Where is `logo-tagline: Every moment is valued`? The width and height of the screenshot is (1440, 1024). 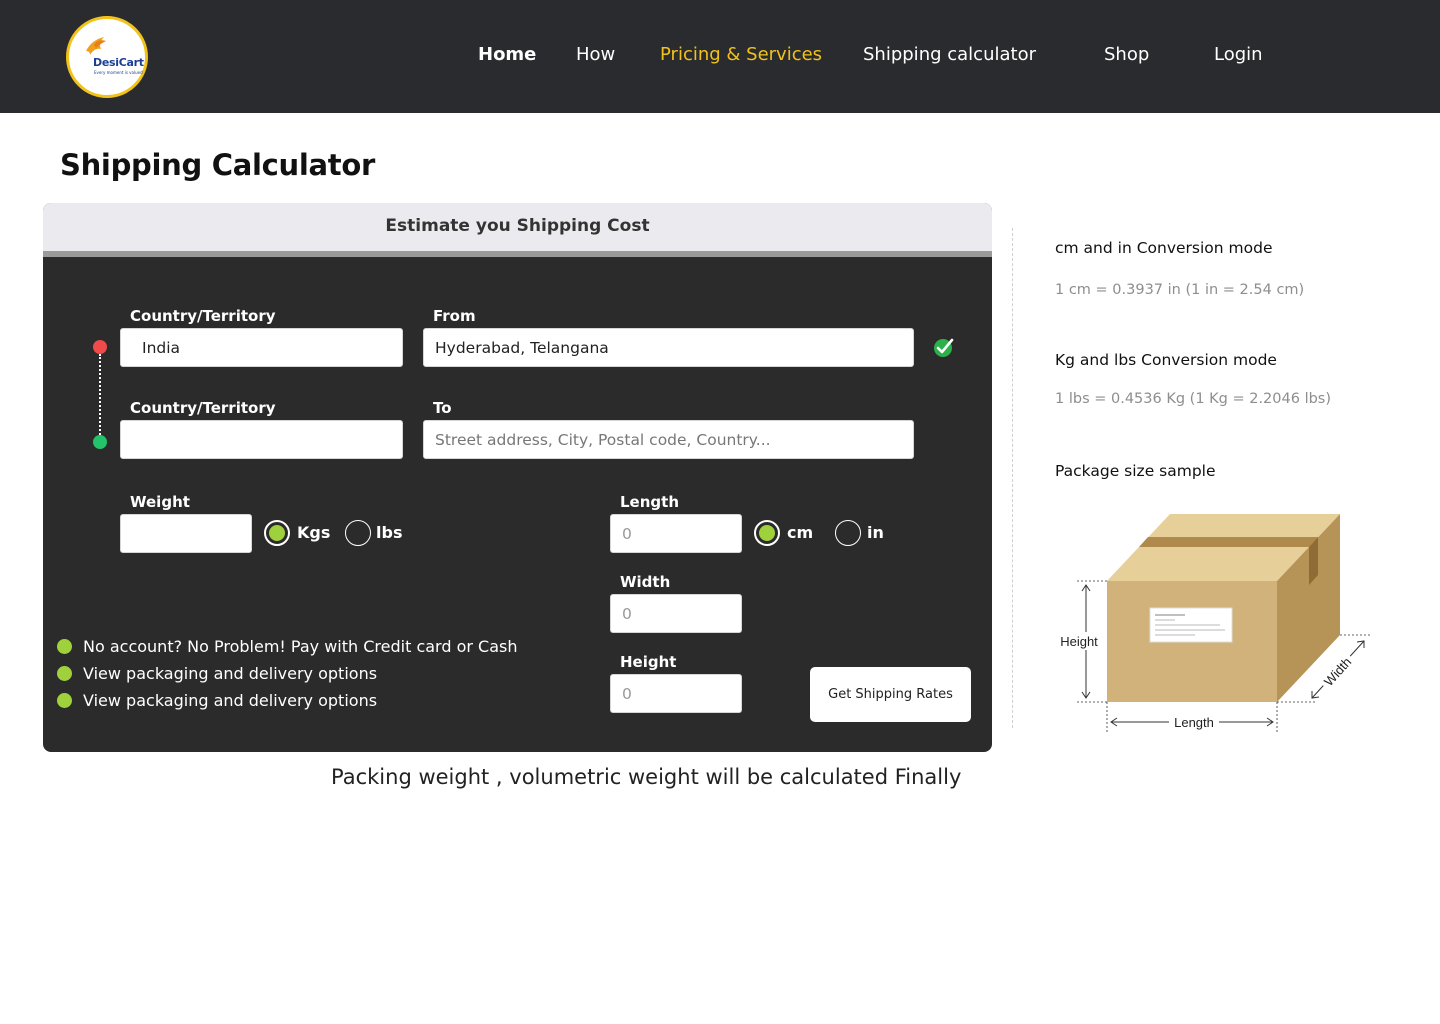 logo-tagline: Every moment is valued is located at coordinates (118, 72).